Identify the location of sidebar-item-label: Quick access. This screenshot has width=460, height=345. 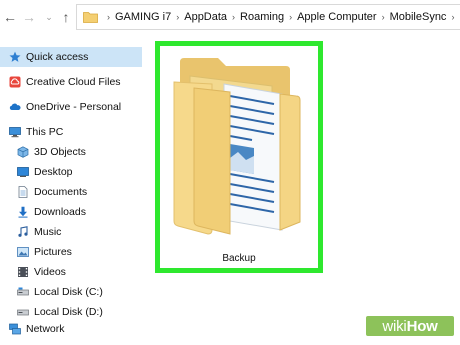
(57, 57).